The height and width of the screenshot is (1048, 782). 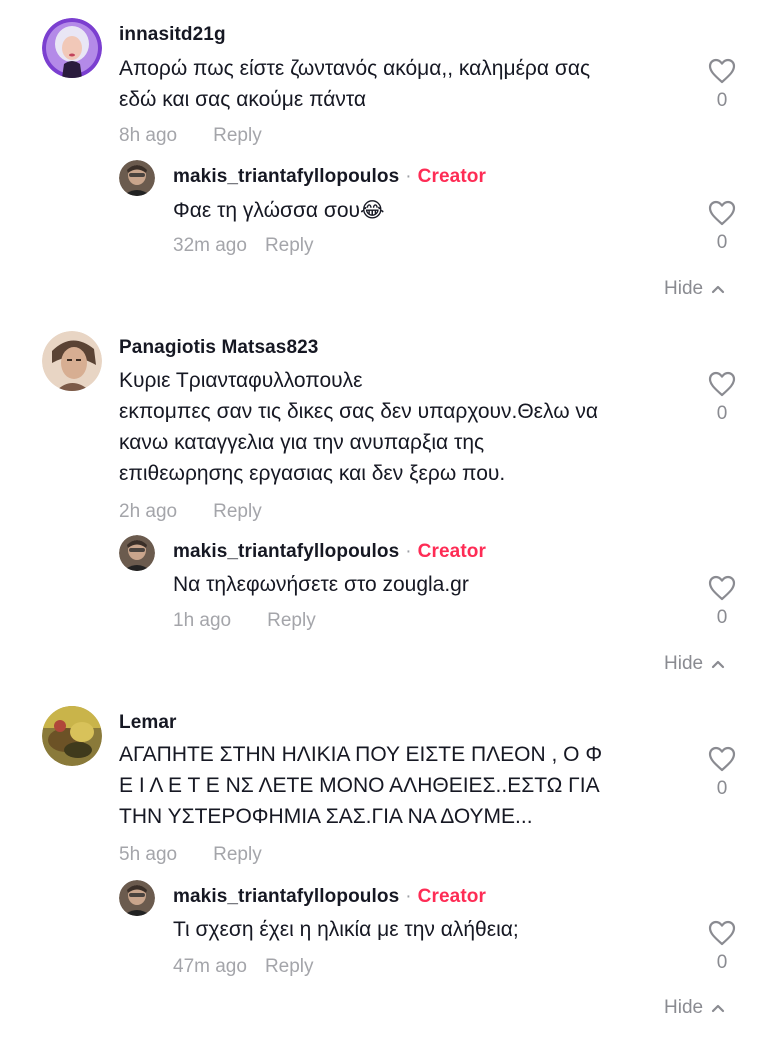 What do you see at coordinates (279, 210) in the screenshot?
I see `reply-text: Φαε τη γλώσσα σου😂` at bounding box center [279, 210].